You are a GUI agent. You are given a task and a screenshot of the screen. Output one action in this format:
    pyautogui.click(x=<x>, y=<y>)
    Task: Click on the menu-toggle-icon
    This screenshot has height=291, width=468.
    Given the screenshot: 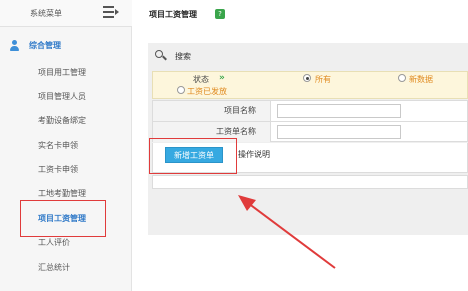 What is the action you would take?
    pyautogui.click(x=111, y=12)
    